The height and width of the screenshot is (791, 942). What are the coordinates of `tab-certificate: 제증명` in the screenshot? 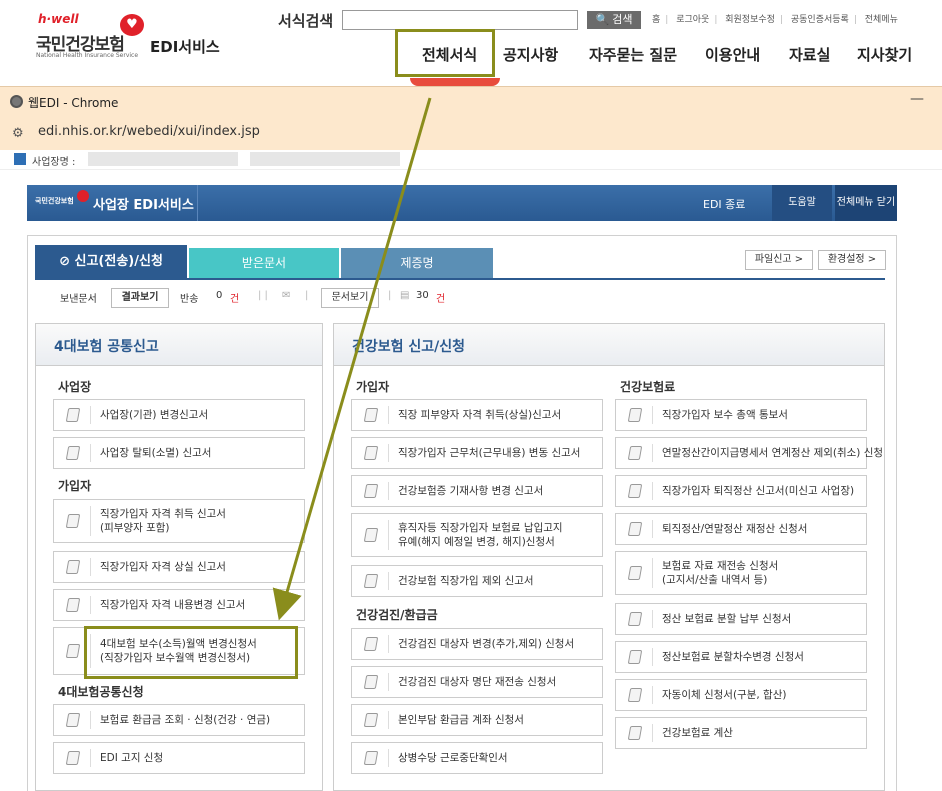 It's located at (417, 263).